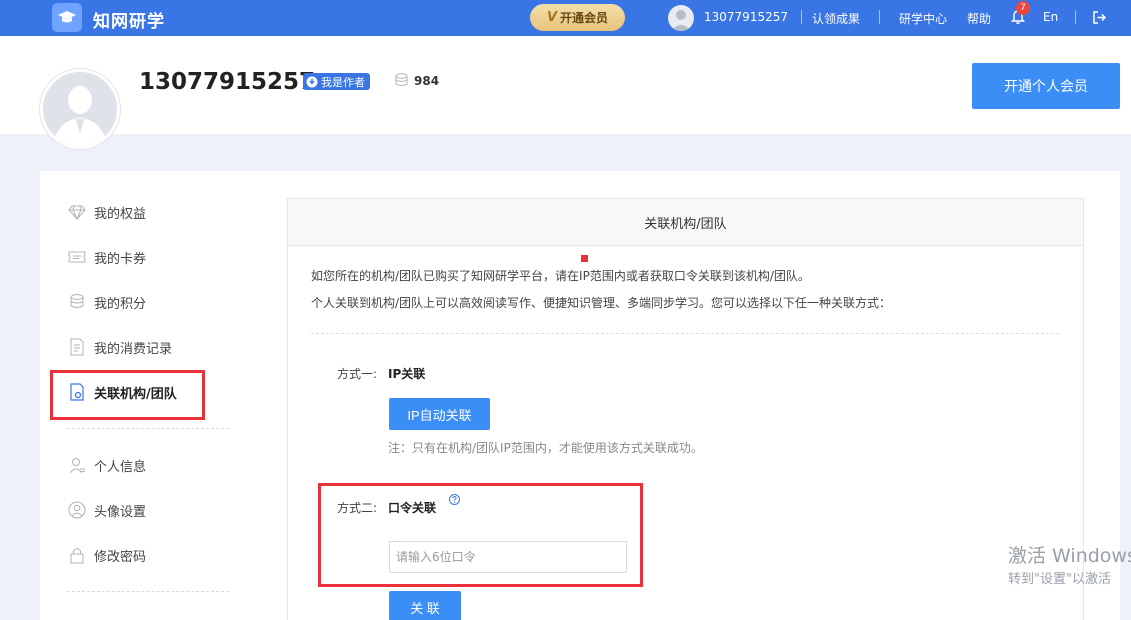  I want to click on author-icon, so click(312, 81).